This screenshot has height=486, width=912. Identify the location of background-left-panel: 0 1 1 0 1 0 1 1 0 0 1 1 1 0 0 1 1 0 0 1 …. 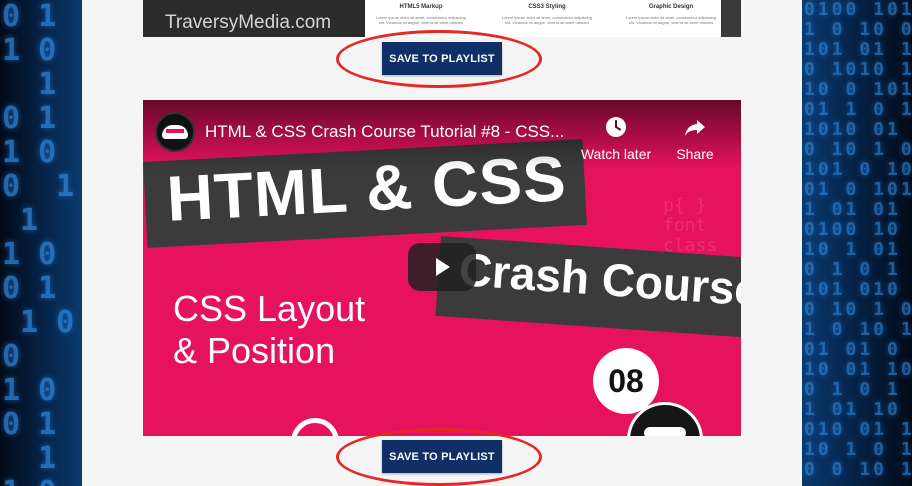
(41, 243).